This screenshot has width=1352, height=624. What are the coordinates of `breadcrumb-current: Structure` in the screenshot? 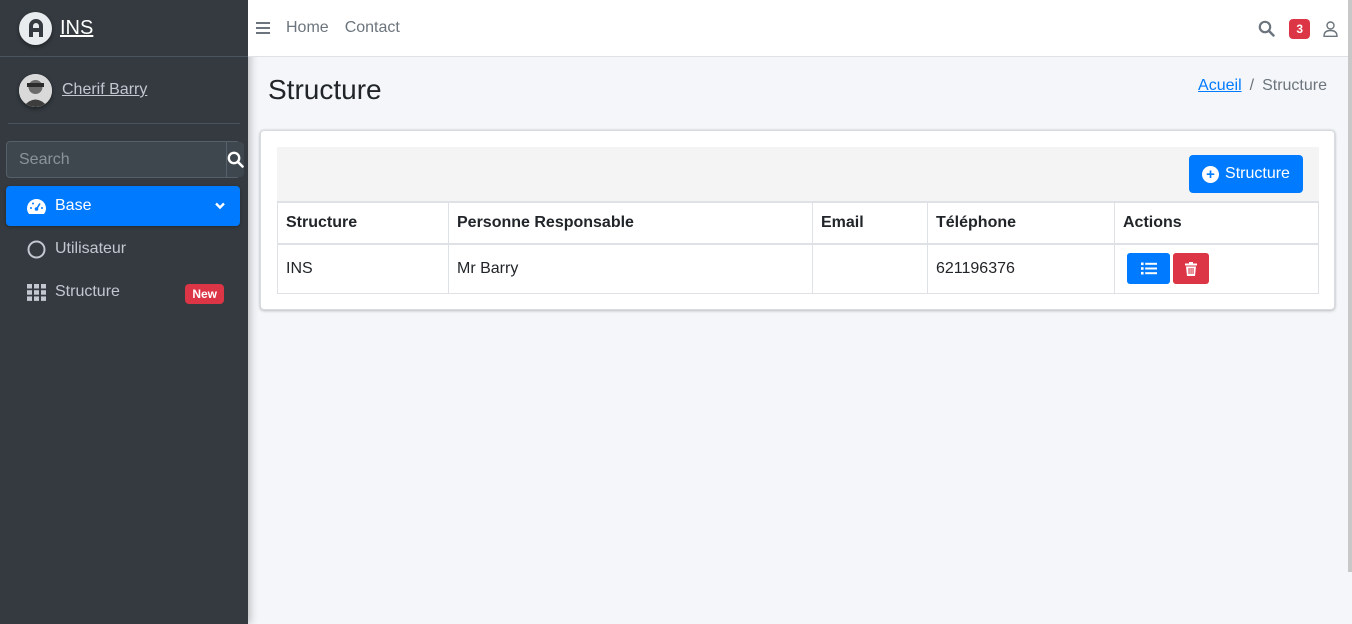 It's located at (1294, 85).